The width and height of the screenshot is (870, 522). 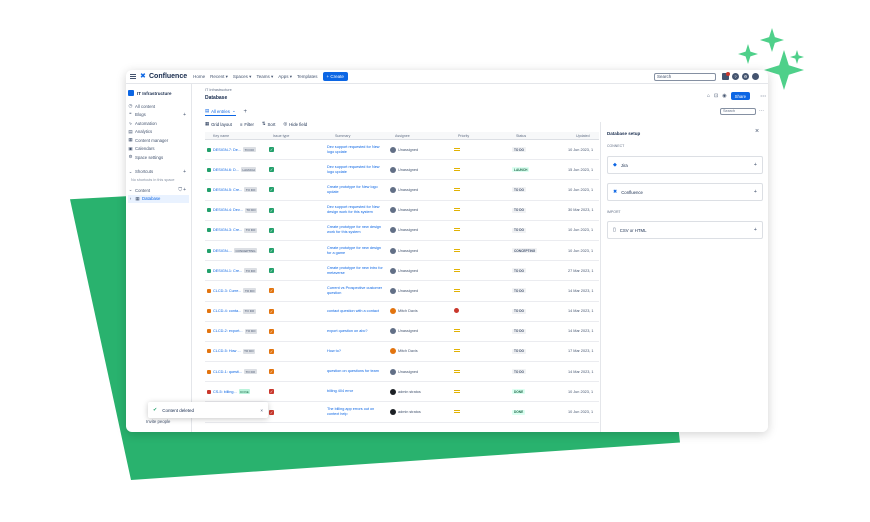 I want to click on sidebar-item-all-content: ◷ All content, so click(x=158, y=106).